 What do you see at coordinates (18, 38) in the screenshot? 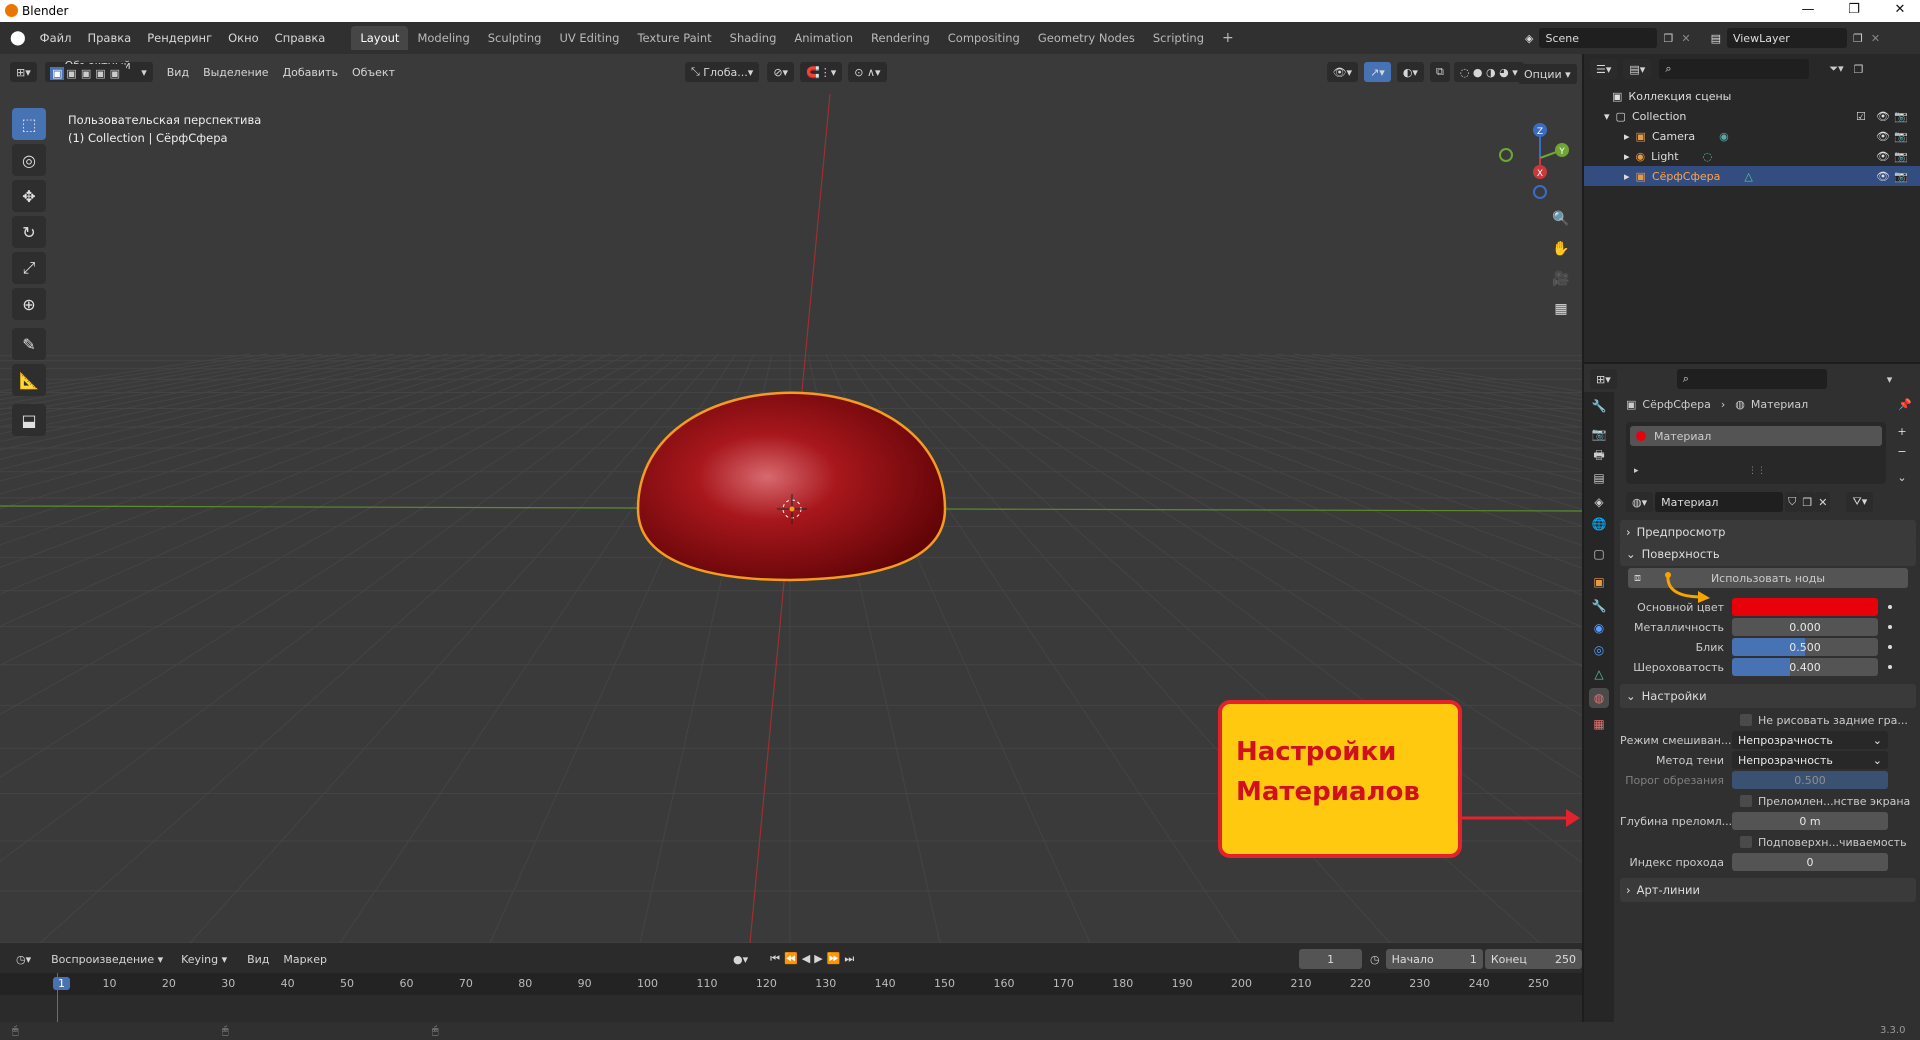
I see `blender-menu-icon: ⬤` at bounding box center [18, 38].